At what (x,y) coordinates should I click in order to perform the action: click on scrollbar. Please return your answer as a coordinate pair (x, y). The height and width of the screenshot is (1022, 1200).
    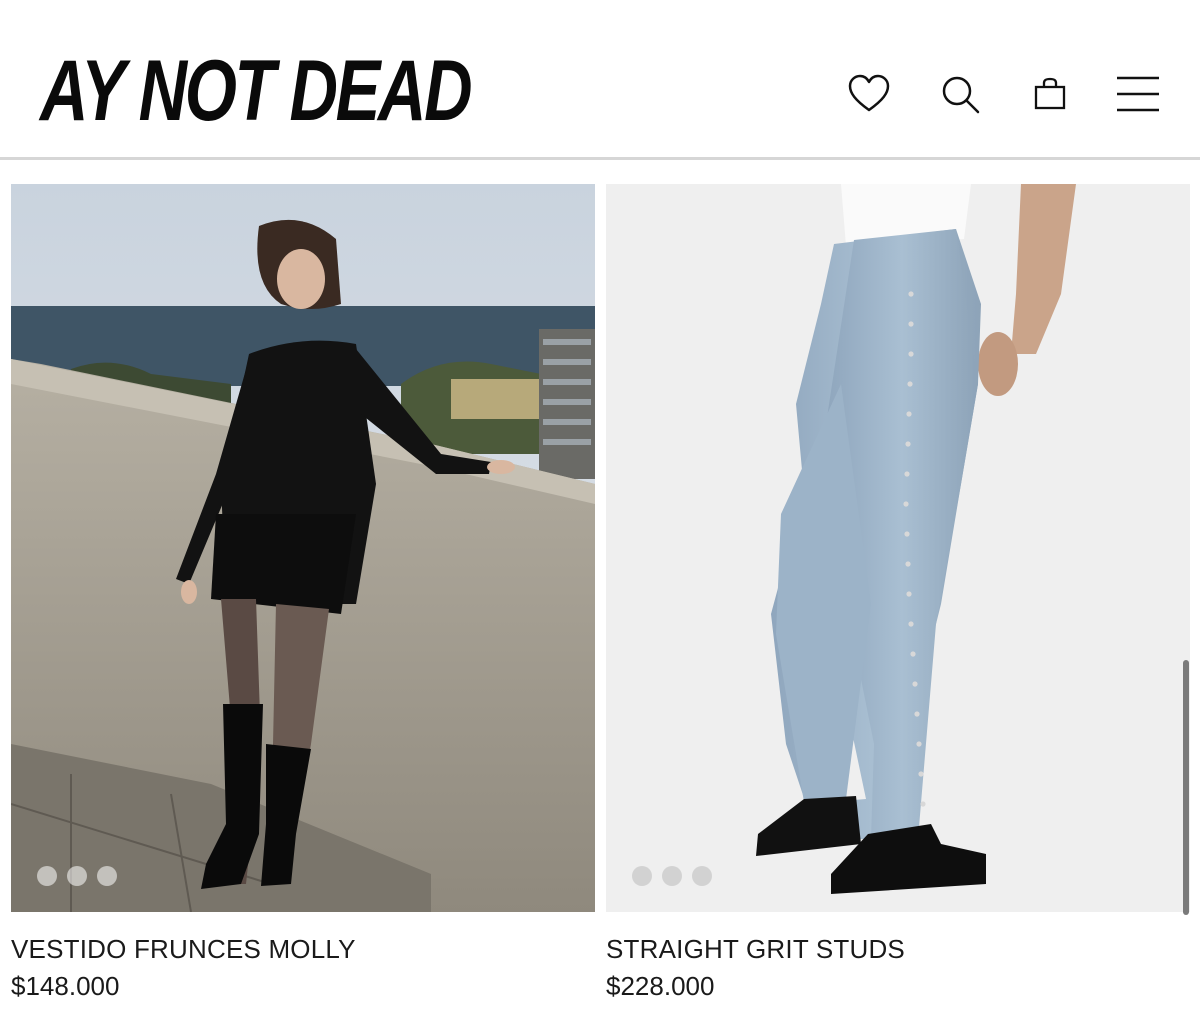
    Looking at the image, I should click on (1186, 787).